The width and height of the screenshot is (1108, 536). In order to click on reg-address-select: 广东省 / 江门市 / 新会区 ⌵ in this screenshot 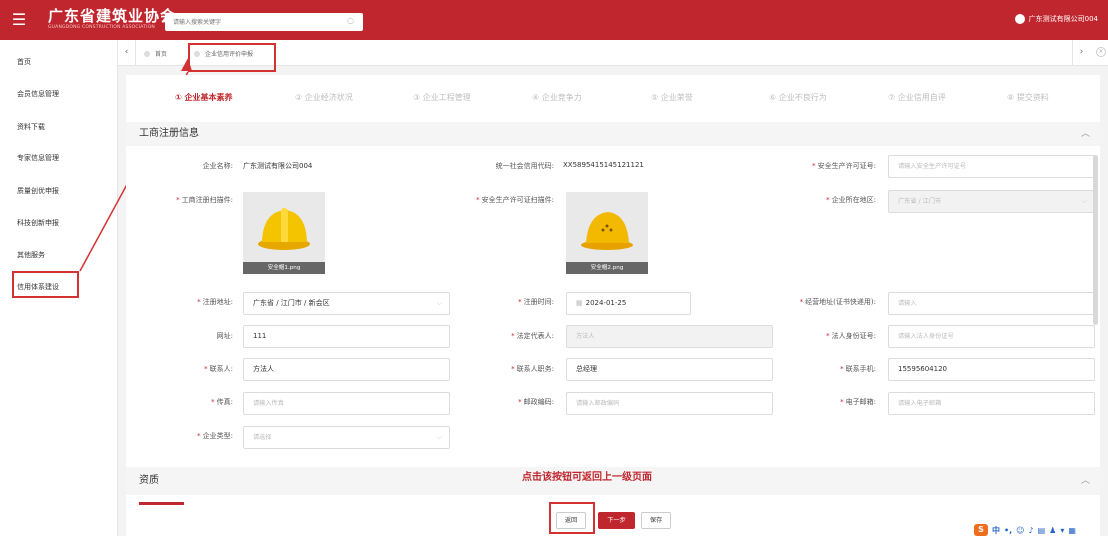, I will do `click(346, 303)`.